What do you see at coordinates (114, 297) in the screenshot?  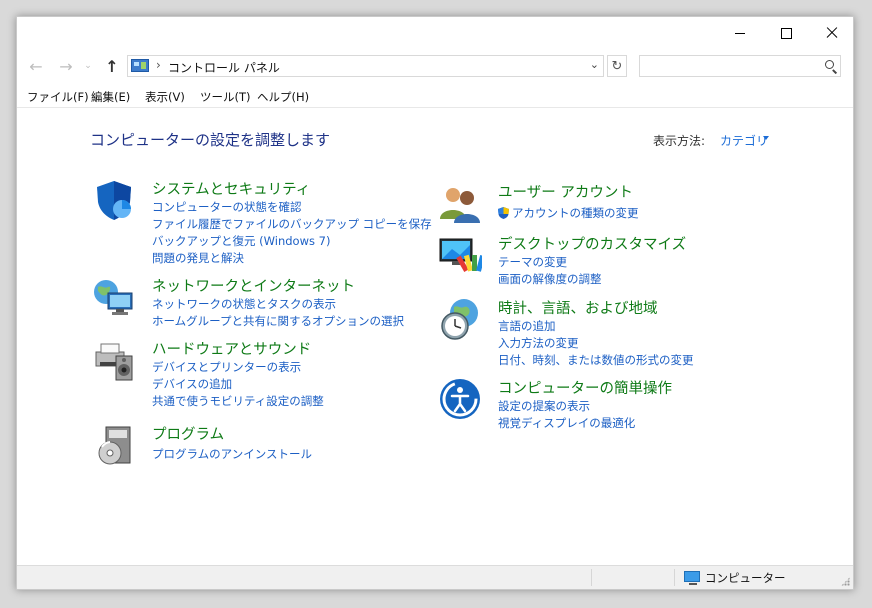 I see `network-globe-icon` at bounding box center [114, 297].